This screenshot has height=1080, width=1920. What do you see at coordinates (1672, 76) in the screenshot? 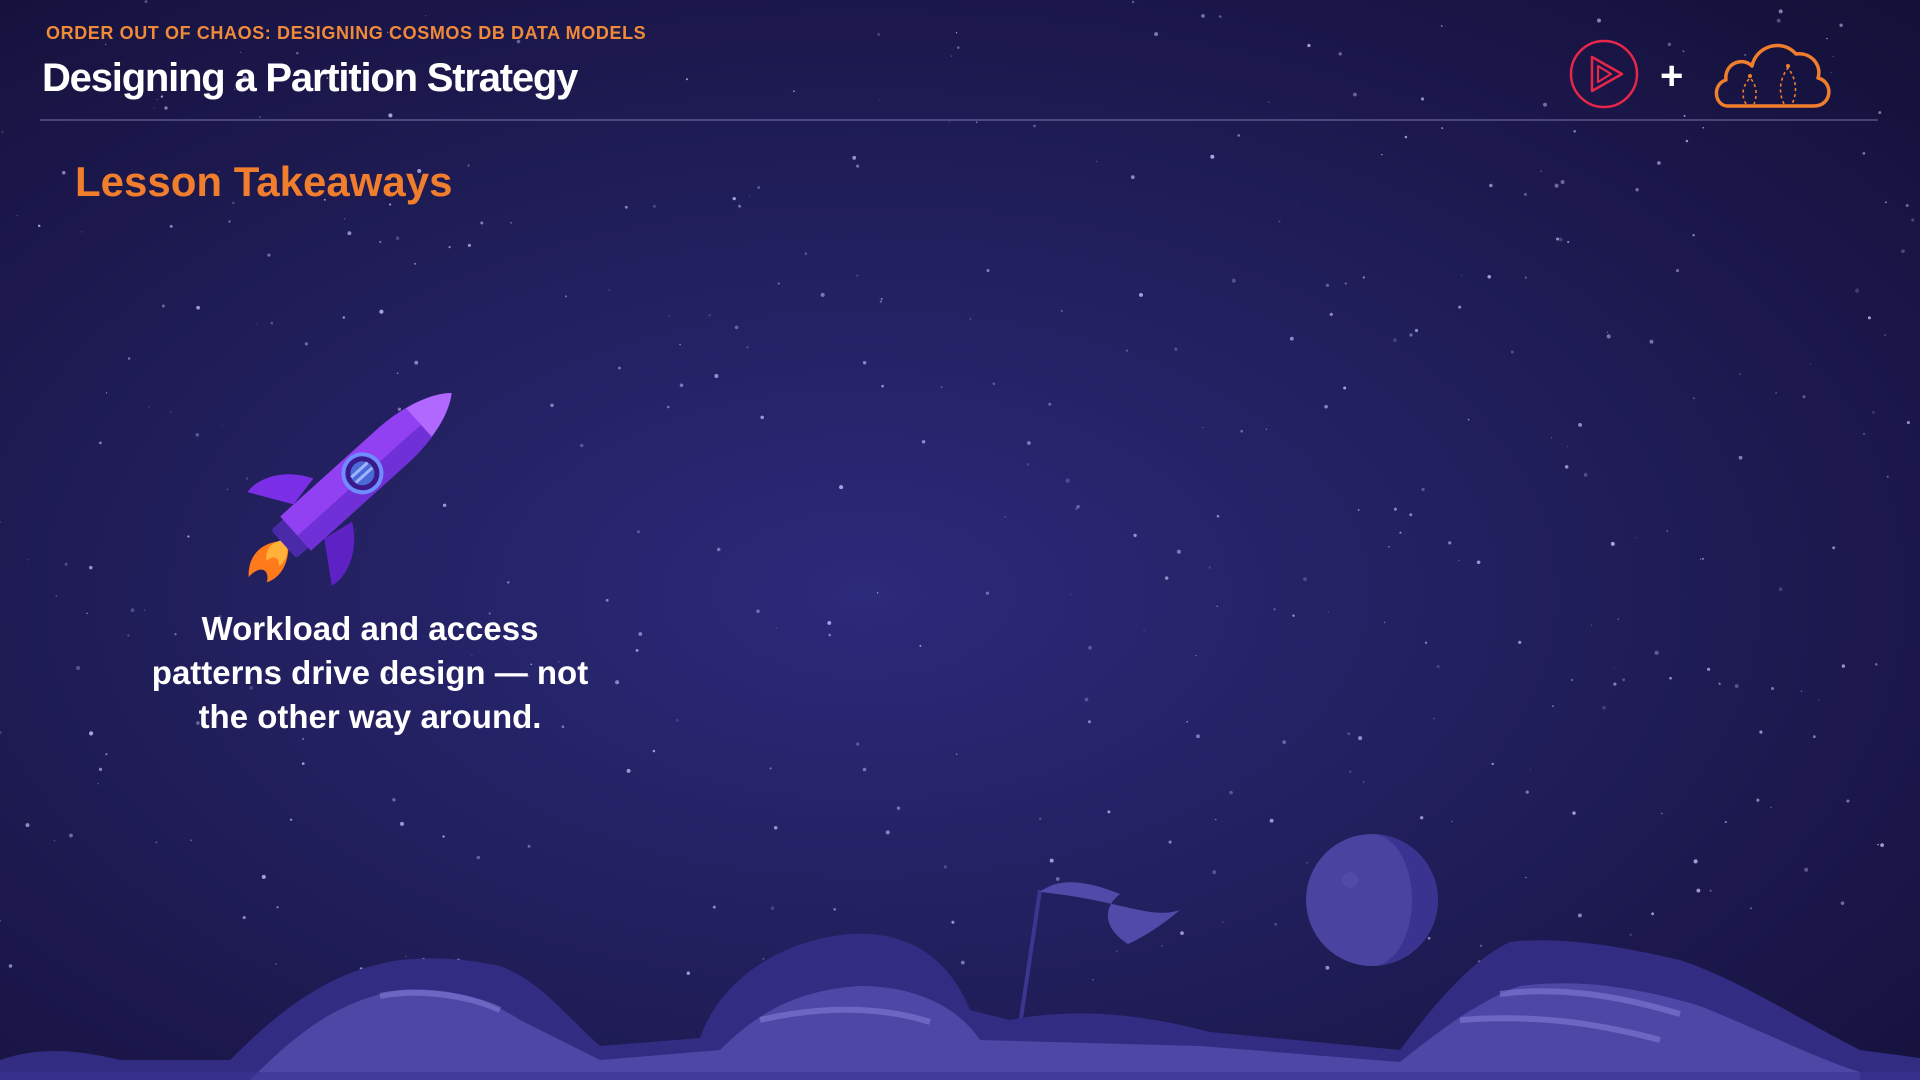
I see `plus-sign: +` at bounding box center [1672, 76].